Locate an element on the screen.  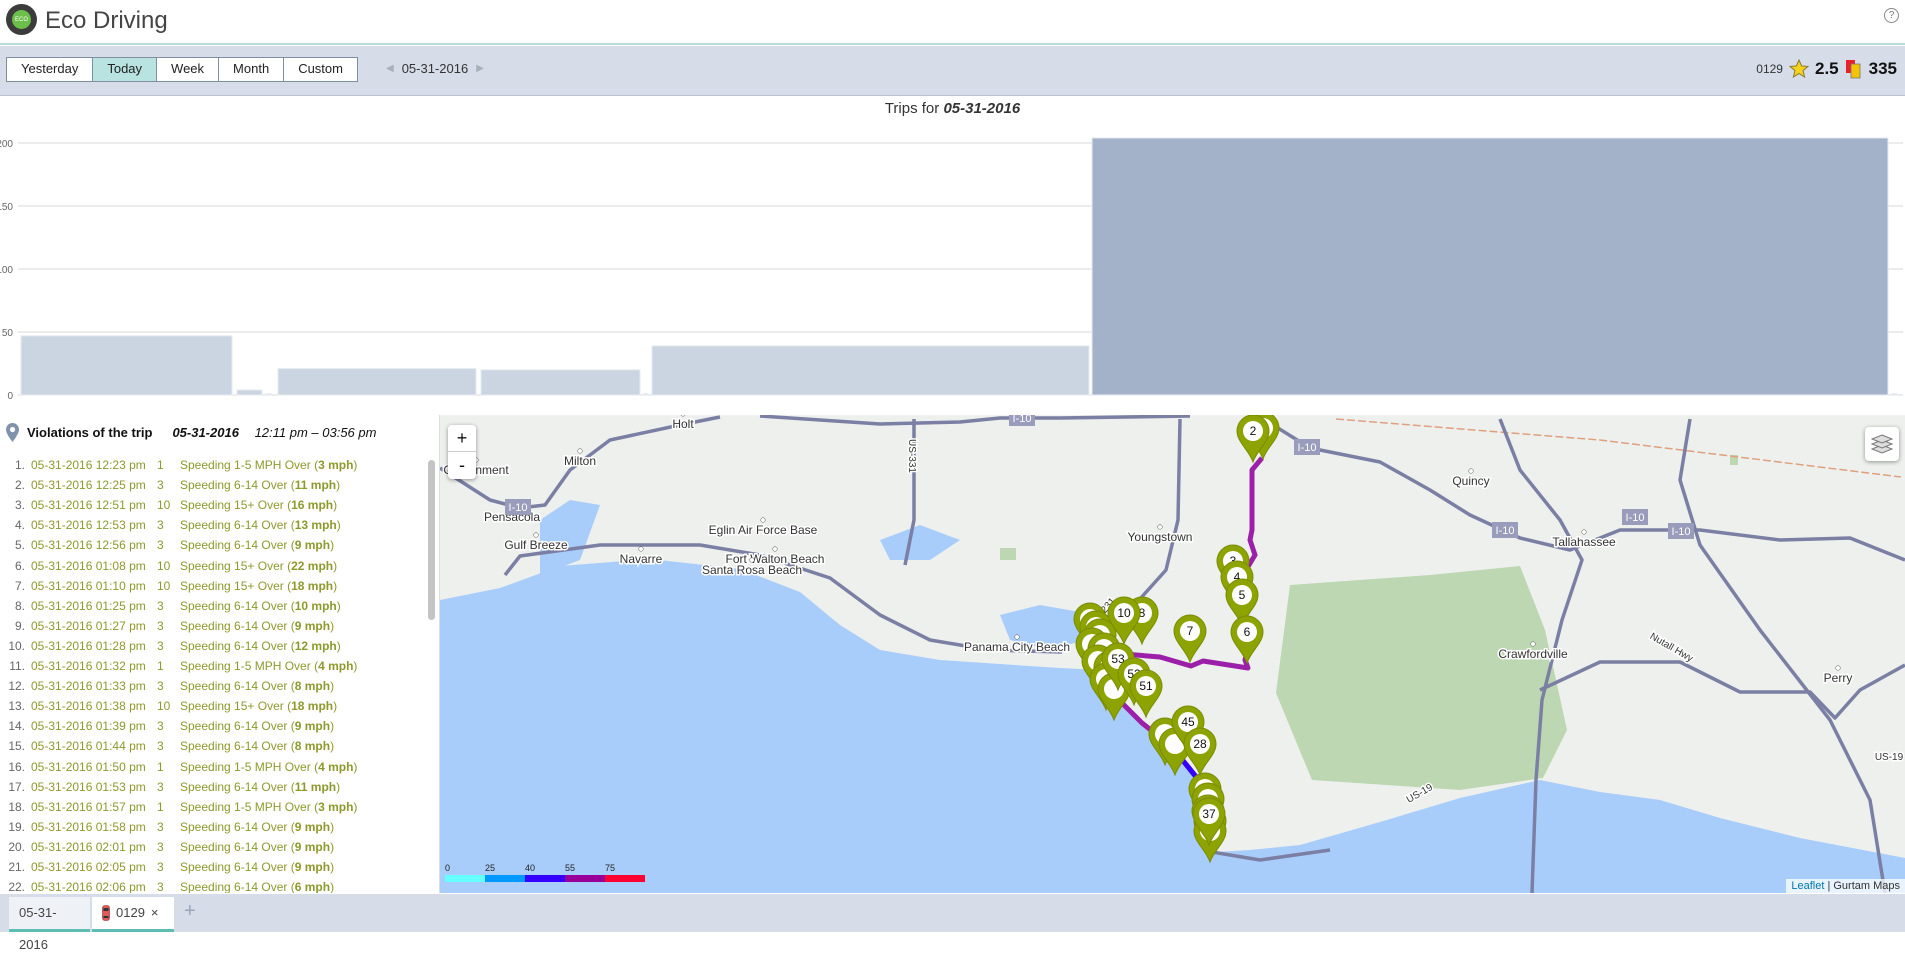
prev-date-icon: ◀ is located at coordinates (390, 68).